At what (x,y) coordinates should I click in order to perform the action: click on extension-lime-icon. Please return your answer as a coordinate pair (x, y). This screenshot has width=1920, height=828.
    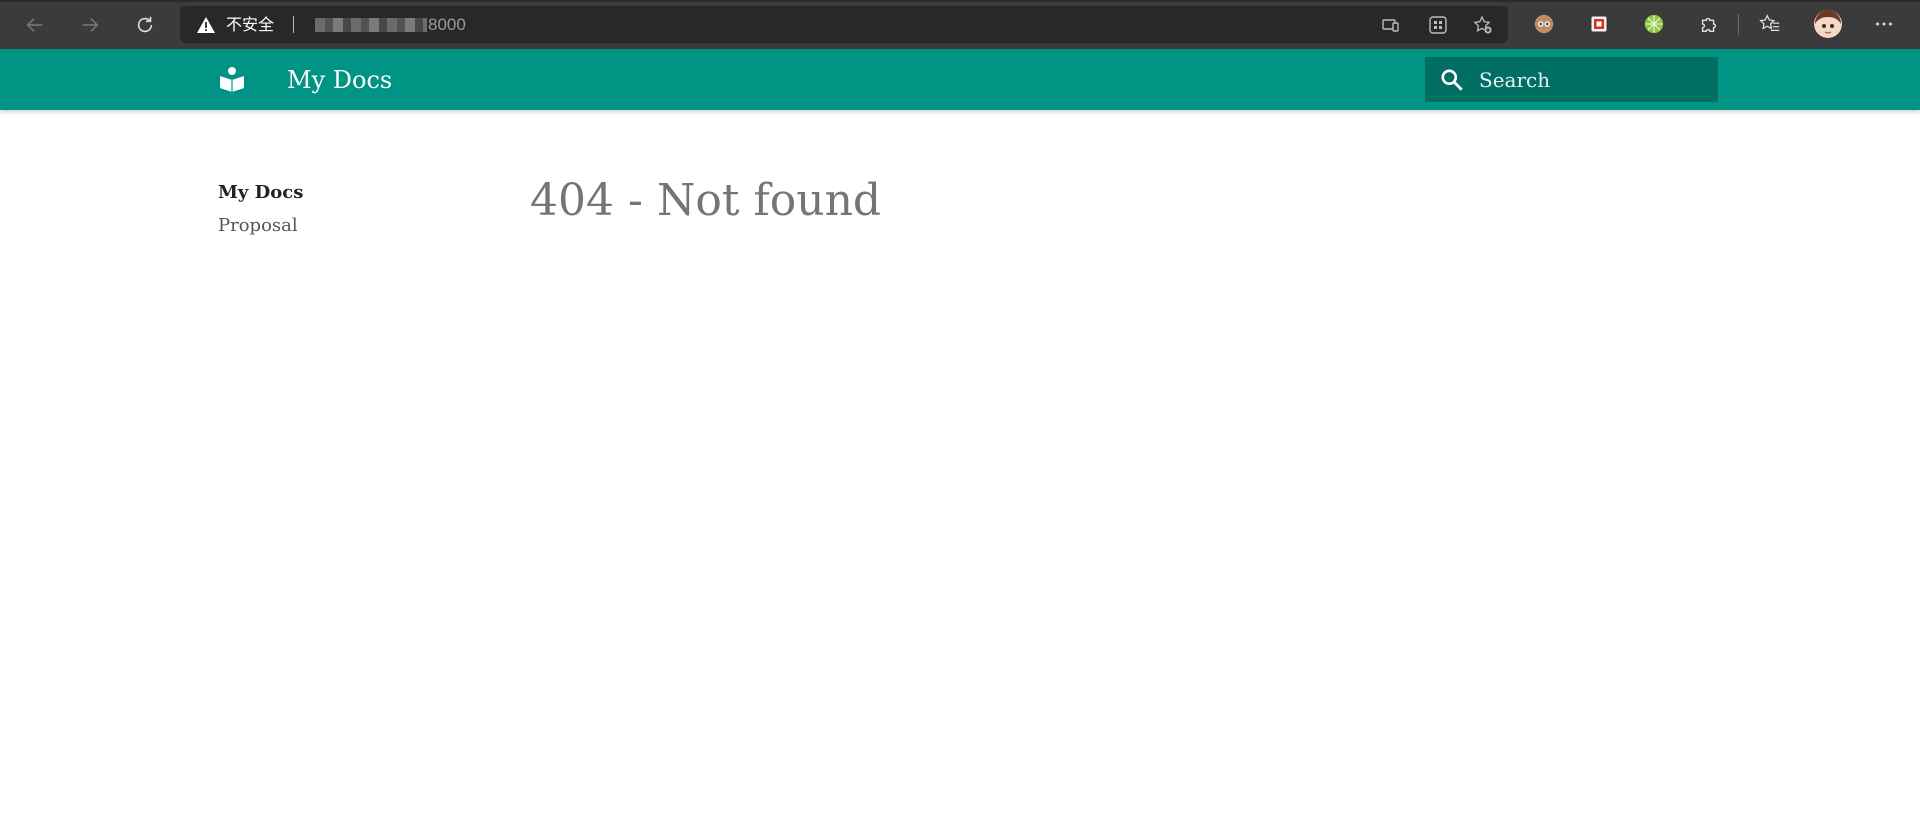
    Looking at the image, I should click on (1654, 24).